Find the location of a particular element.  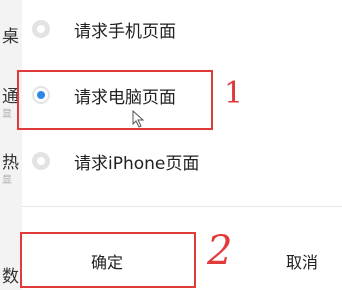

annotation-step-number: 2 is located at coordinates (220, 251).